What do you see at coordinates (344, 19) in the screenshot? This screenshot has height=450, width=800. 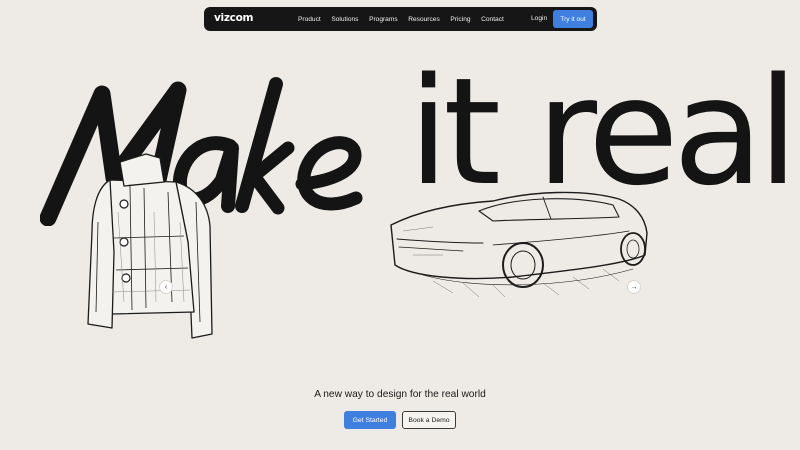 I see `nav-item-solutions: Solutions` at bounding box center [344, 19].